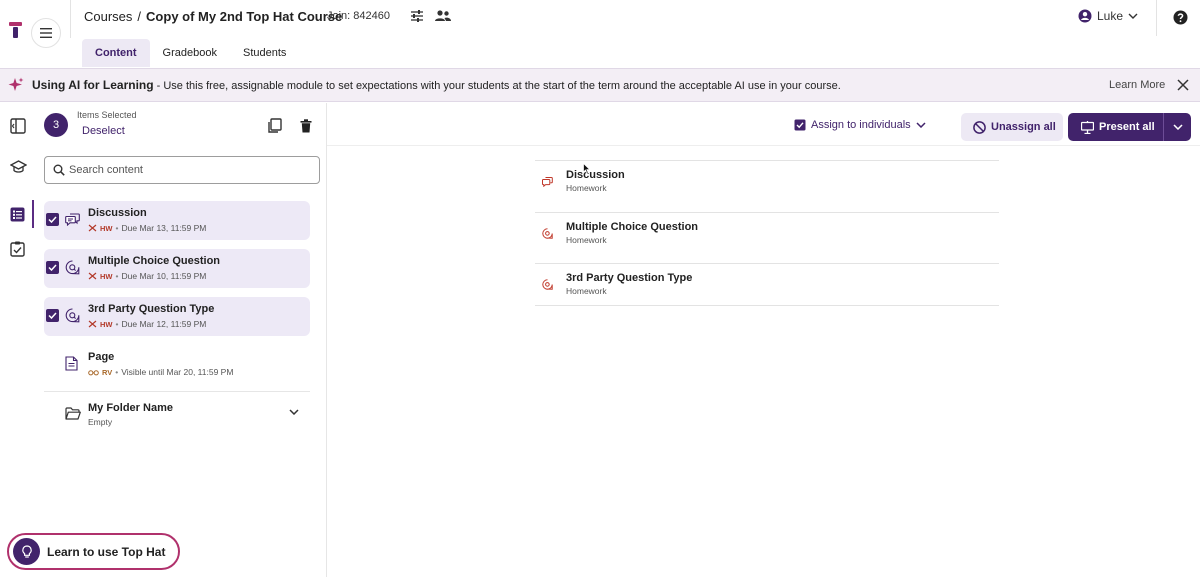 The image size is (1200, 577). I want to click on tab-content: Content, so click(116, 53).